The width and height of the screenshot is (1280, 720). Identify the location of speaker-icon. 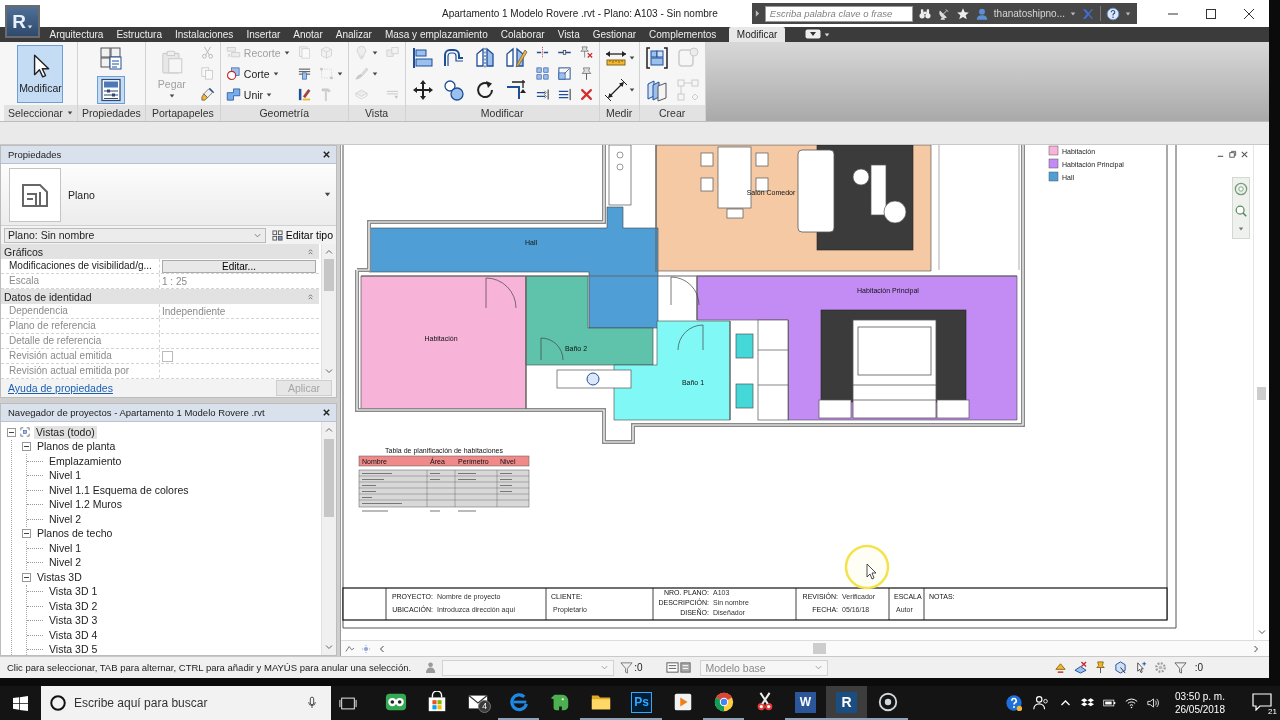
(1153, 703).